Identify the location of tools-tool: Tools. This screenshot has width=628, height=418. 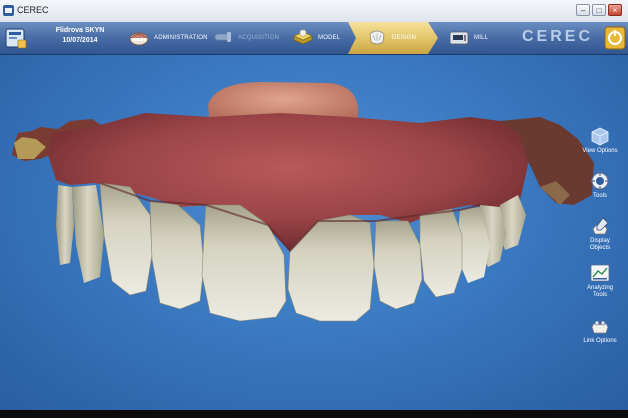
(600, 185).